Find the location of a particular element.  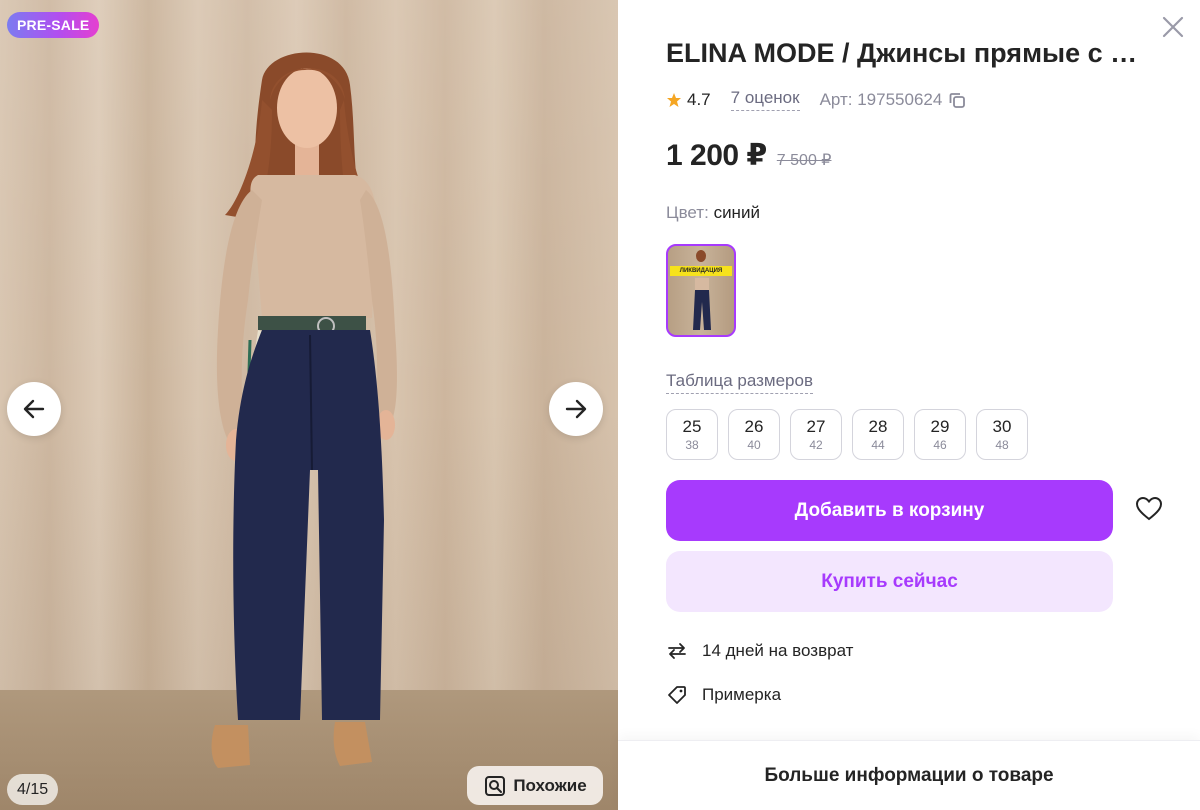

color-swatch-selected: ЛИКВИДАЦИЯ is located at coordinates (701, 290).